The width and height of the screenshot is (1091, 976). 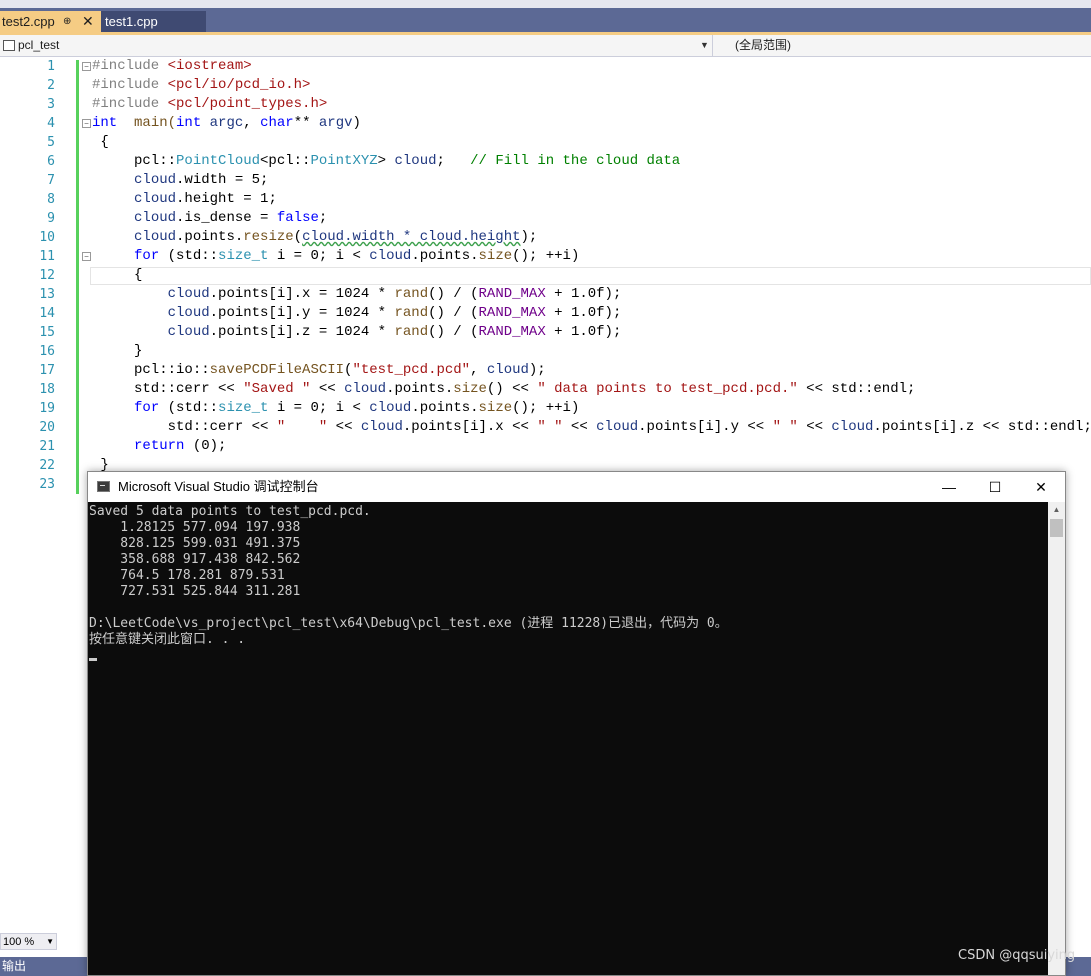 What do you see at coordinates (590, 276) in the screenshot?
I see `current-line-highlight` at bounding box center [590, 276].